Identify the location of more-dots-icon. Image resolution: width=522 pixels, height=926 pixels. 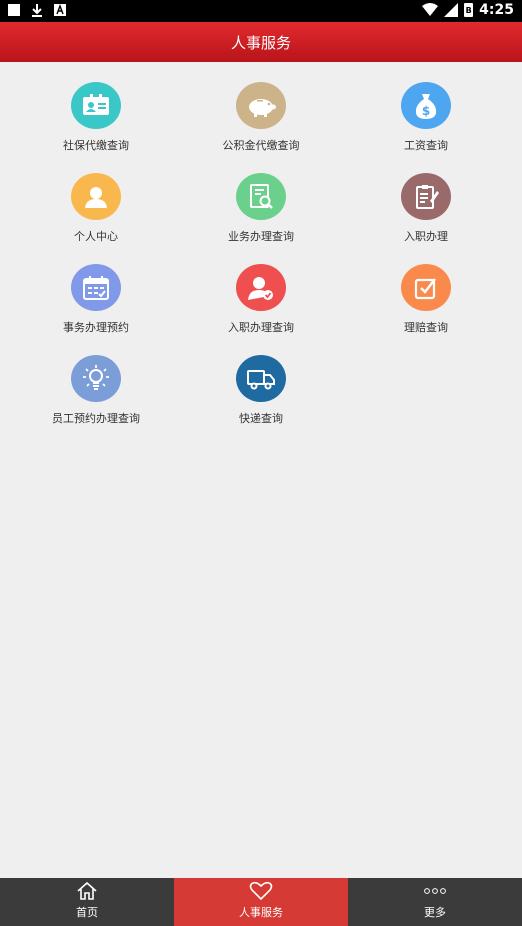
(435, 891).